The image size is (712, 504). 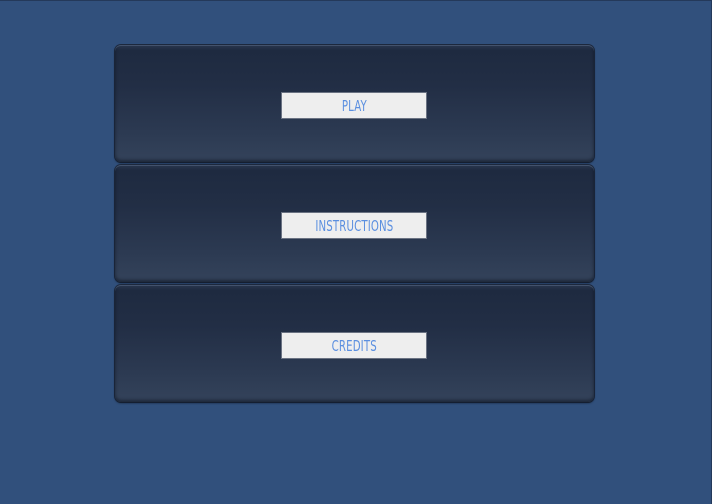 I want to click on play-button: PLAY, so click(x=354, y=105).